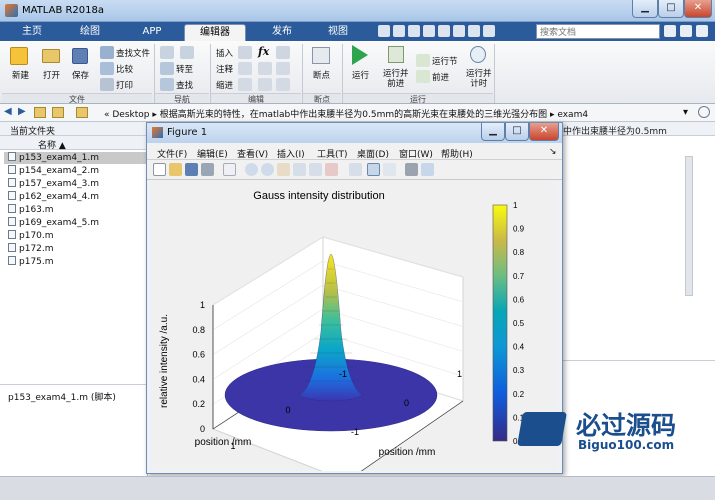 The width and height of the screenshot is (715, 500). I want to click on tab-plots: 绘图, so click(90, 32).